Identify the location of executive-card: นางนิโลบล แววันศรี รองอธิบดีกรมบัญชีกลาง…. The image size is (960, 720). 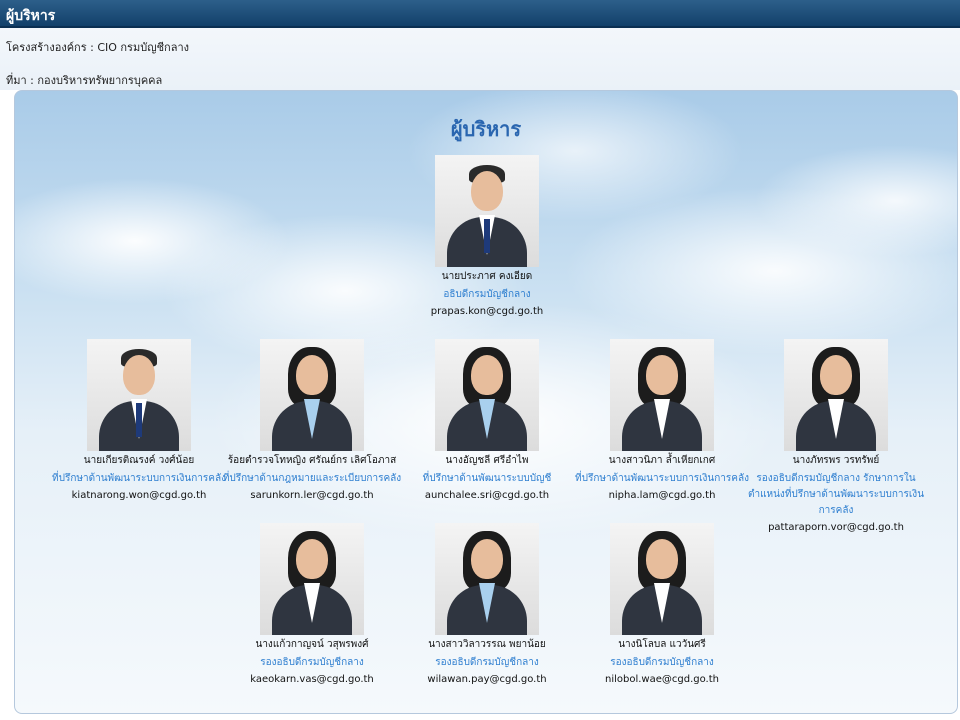
(662, 604).